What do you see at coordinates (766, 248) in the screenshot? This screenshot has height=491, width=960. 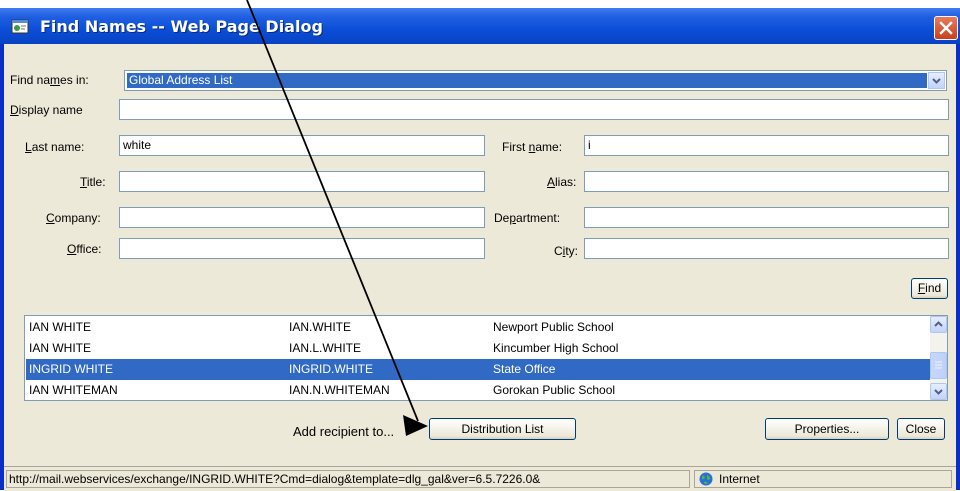 I see `city-input` at bounding box center [766, 248].